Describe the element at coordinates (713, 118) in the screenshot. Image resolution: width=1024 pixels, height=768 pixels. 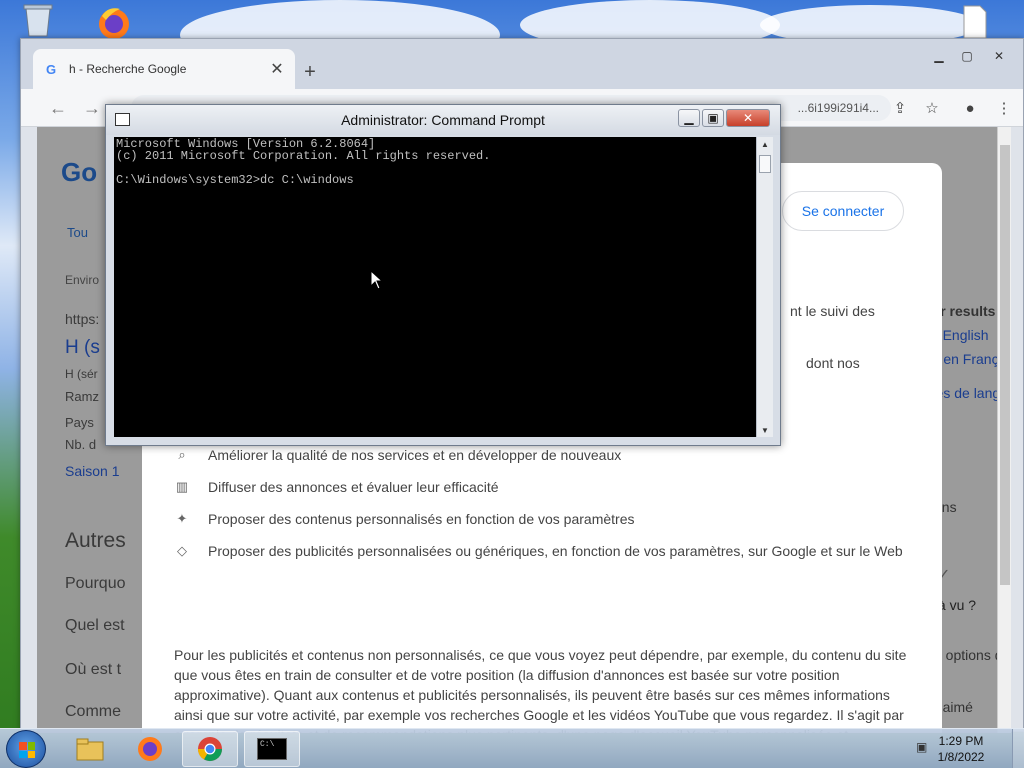
I see `cmd-restore-icon: ▣` at that location.